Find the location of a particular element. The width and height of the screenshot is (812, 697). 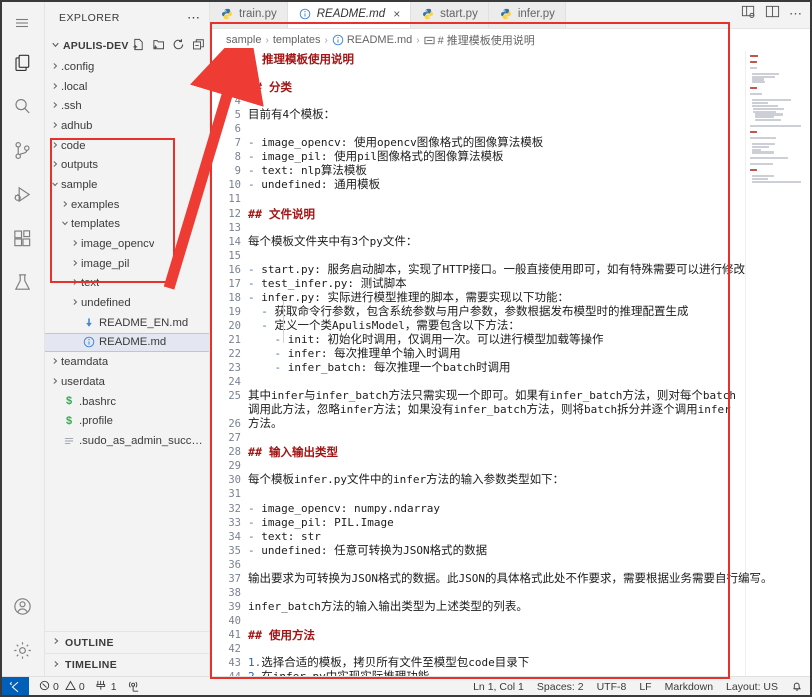

extensions-icon is located at coordinates (22, 238).